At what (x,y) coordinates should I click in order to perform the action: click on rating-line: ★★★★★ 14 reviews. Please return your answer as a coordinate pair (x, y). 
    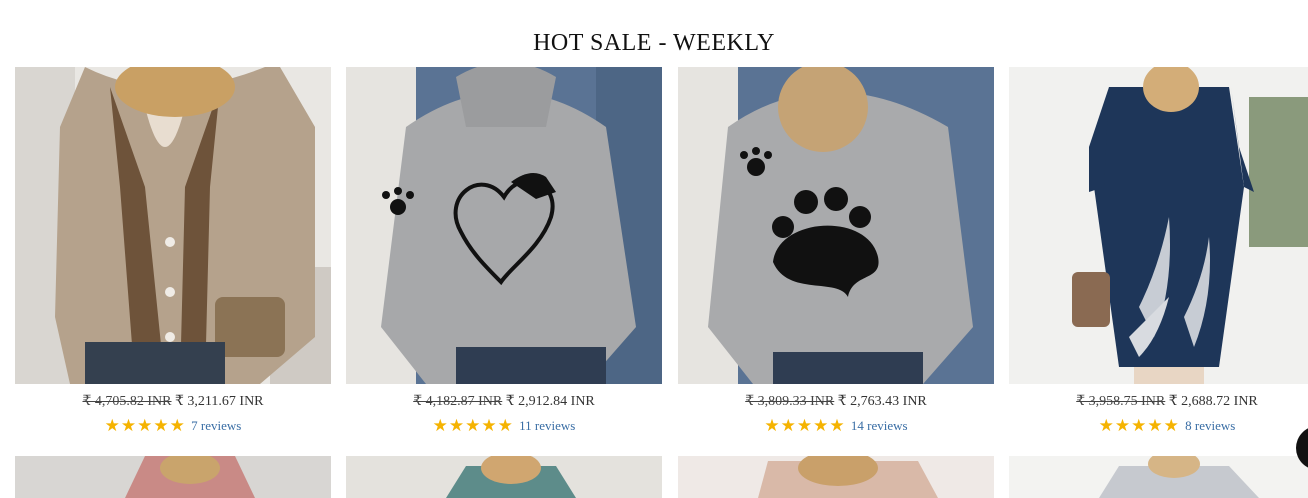
    Looking at the image, I should click on (836, 426).